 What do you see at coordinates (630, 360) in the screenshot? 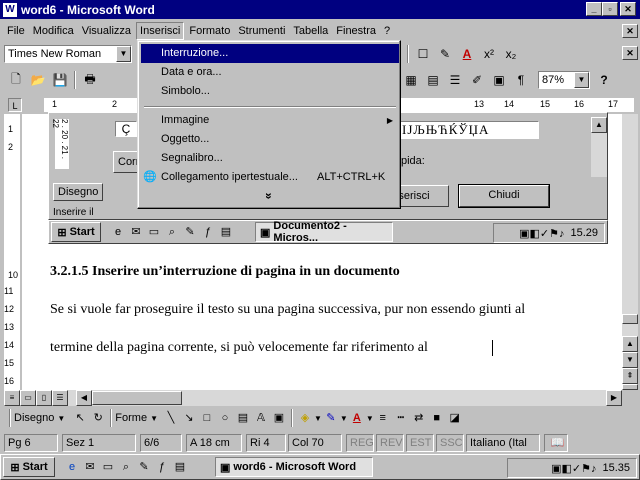
I see `scroll-down-icon: ▼` at bounding box center [630, 360].